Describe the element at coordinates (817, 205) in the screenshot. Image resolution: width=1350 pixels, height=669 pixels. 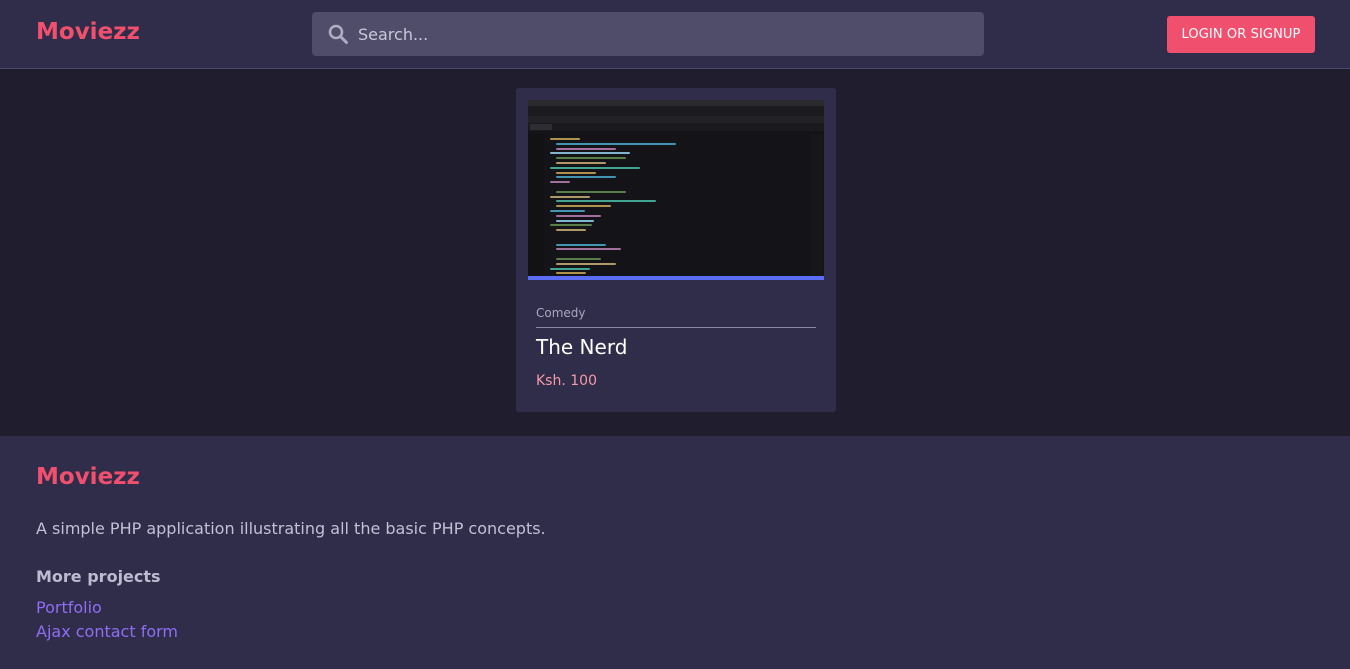
I see `thumbnail-minimap` at that location.